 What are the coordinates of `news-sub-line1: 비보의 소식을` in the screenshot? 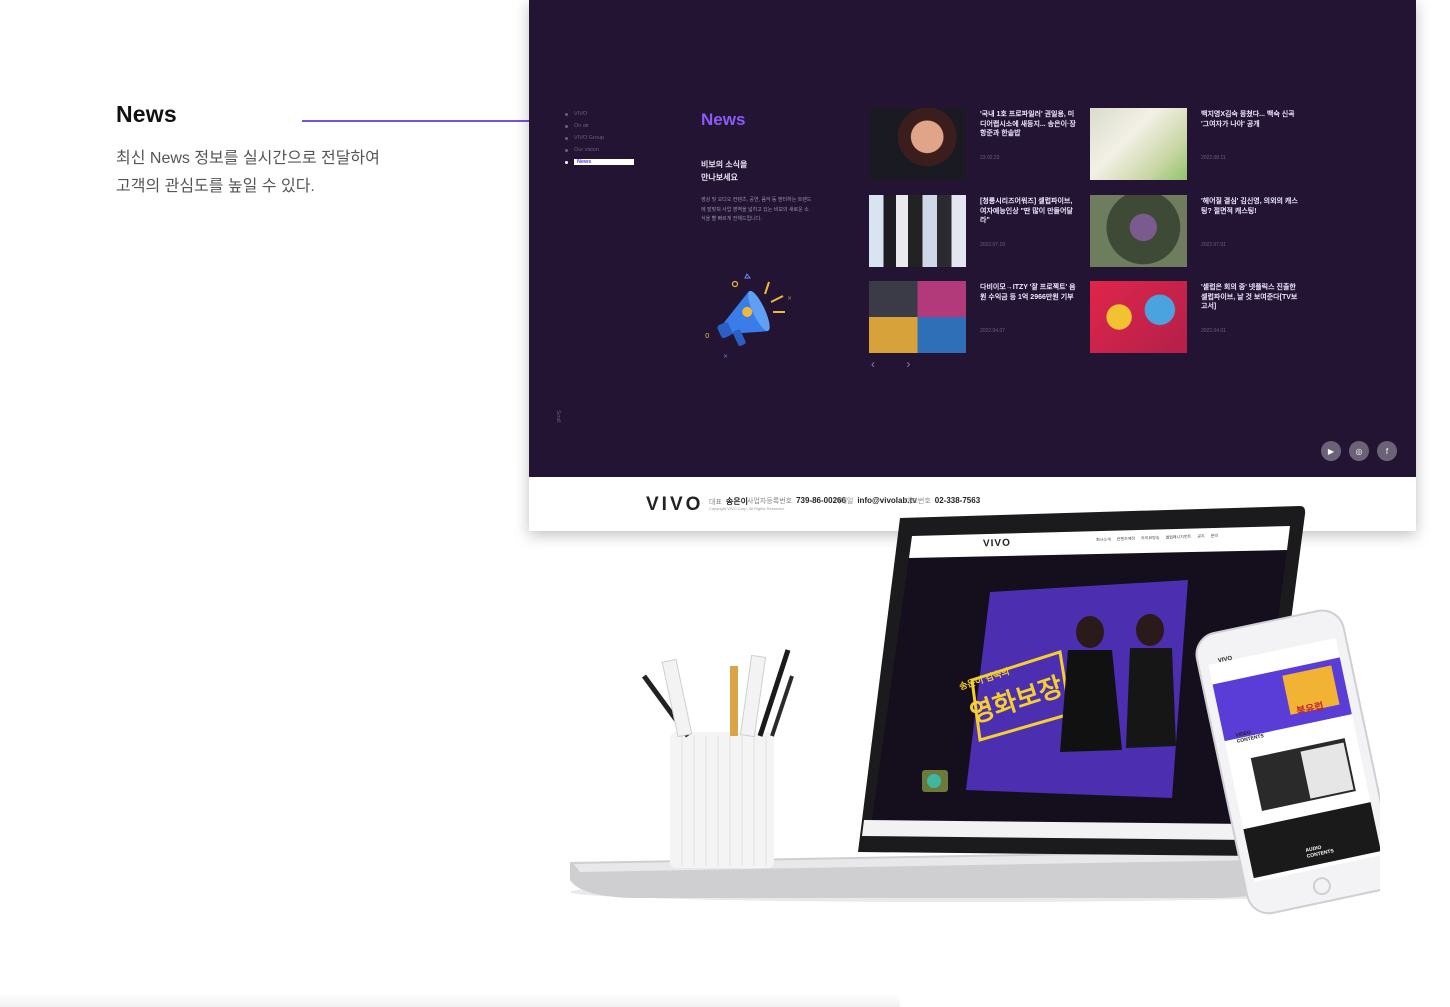 It's located at (724, 164).